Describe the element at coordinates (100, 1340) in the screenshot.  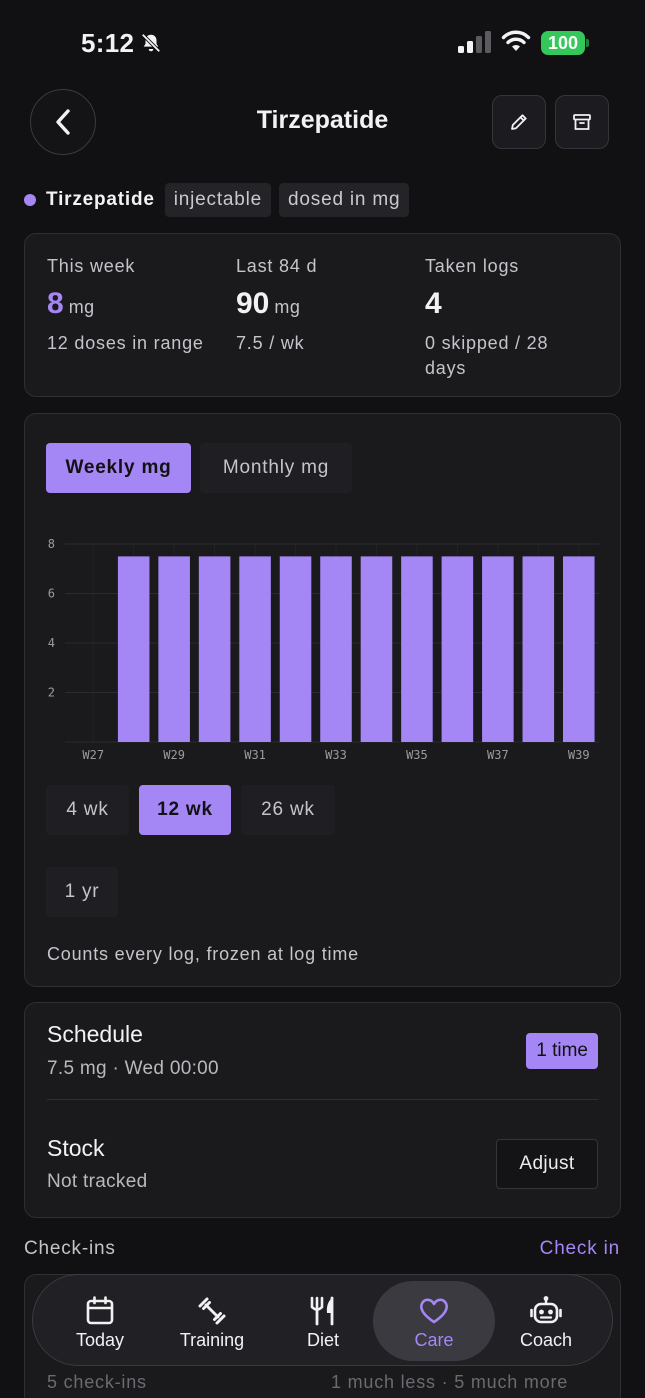
I see `tab-label: Today` at that location.